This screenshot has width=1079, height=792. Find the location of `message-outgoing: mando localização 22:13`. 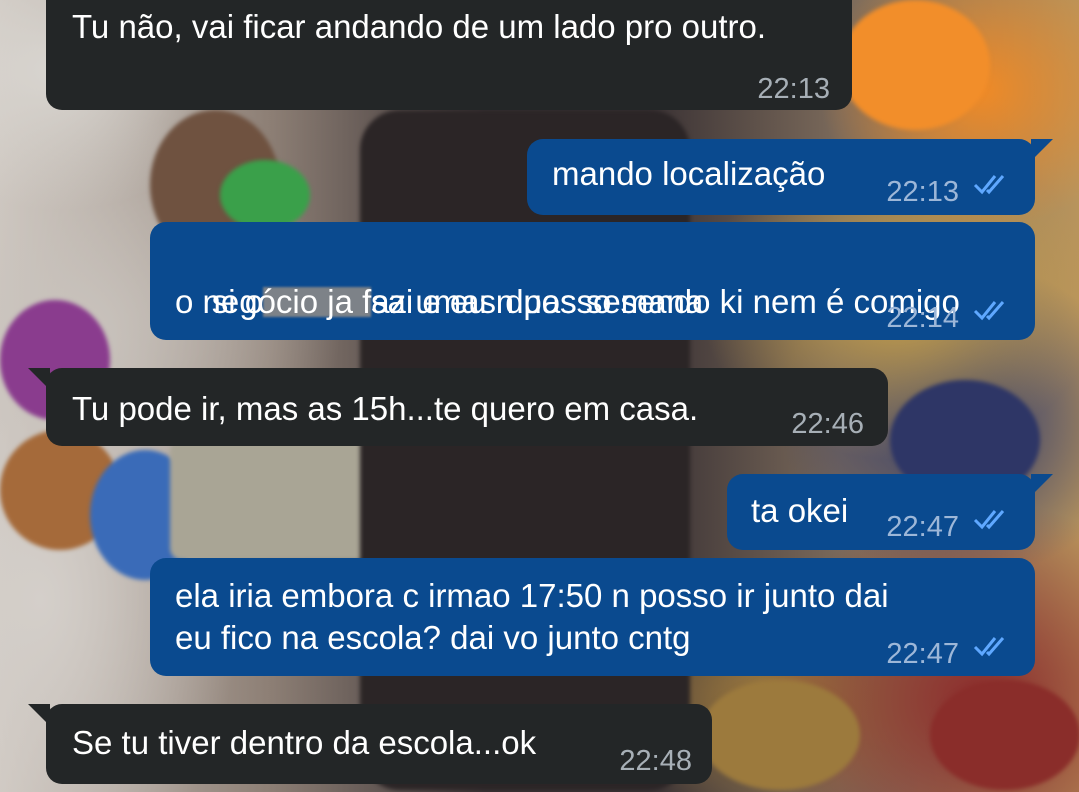

message-outgoing: mando localização 22:13 is located at coordinates (790, 177).